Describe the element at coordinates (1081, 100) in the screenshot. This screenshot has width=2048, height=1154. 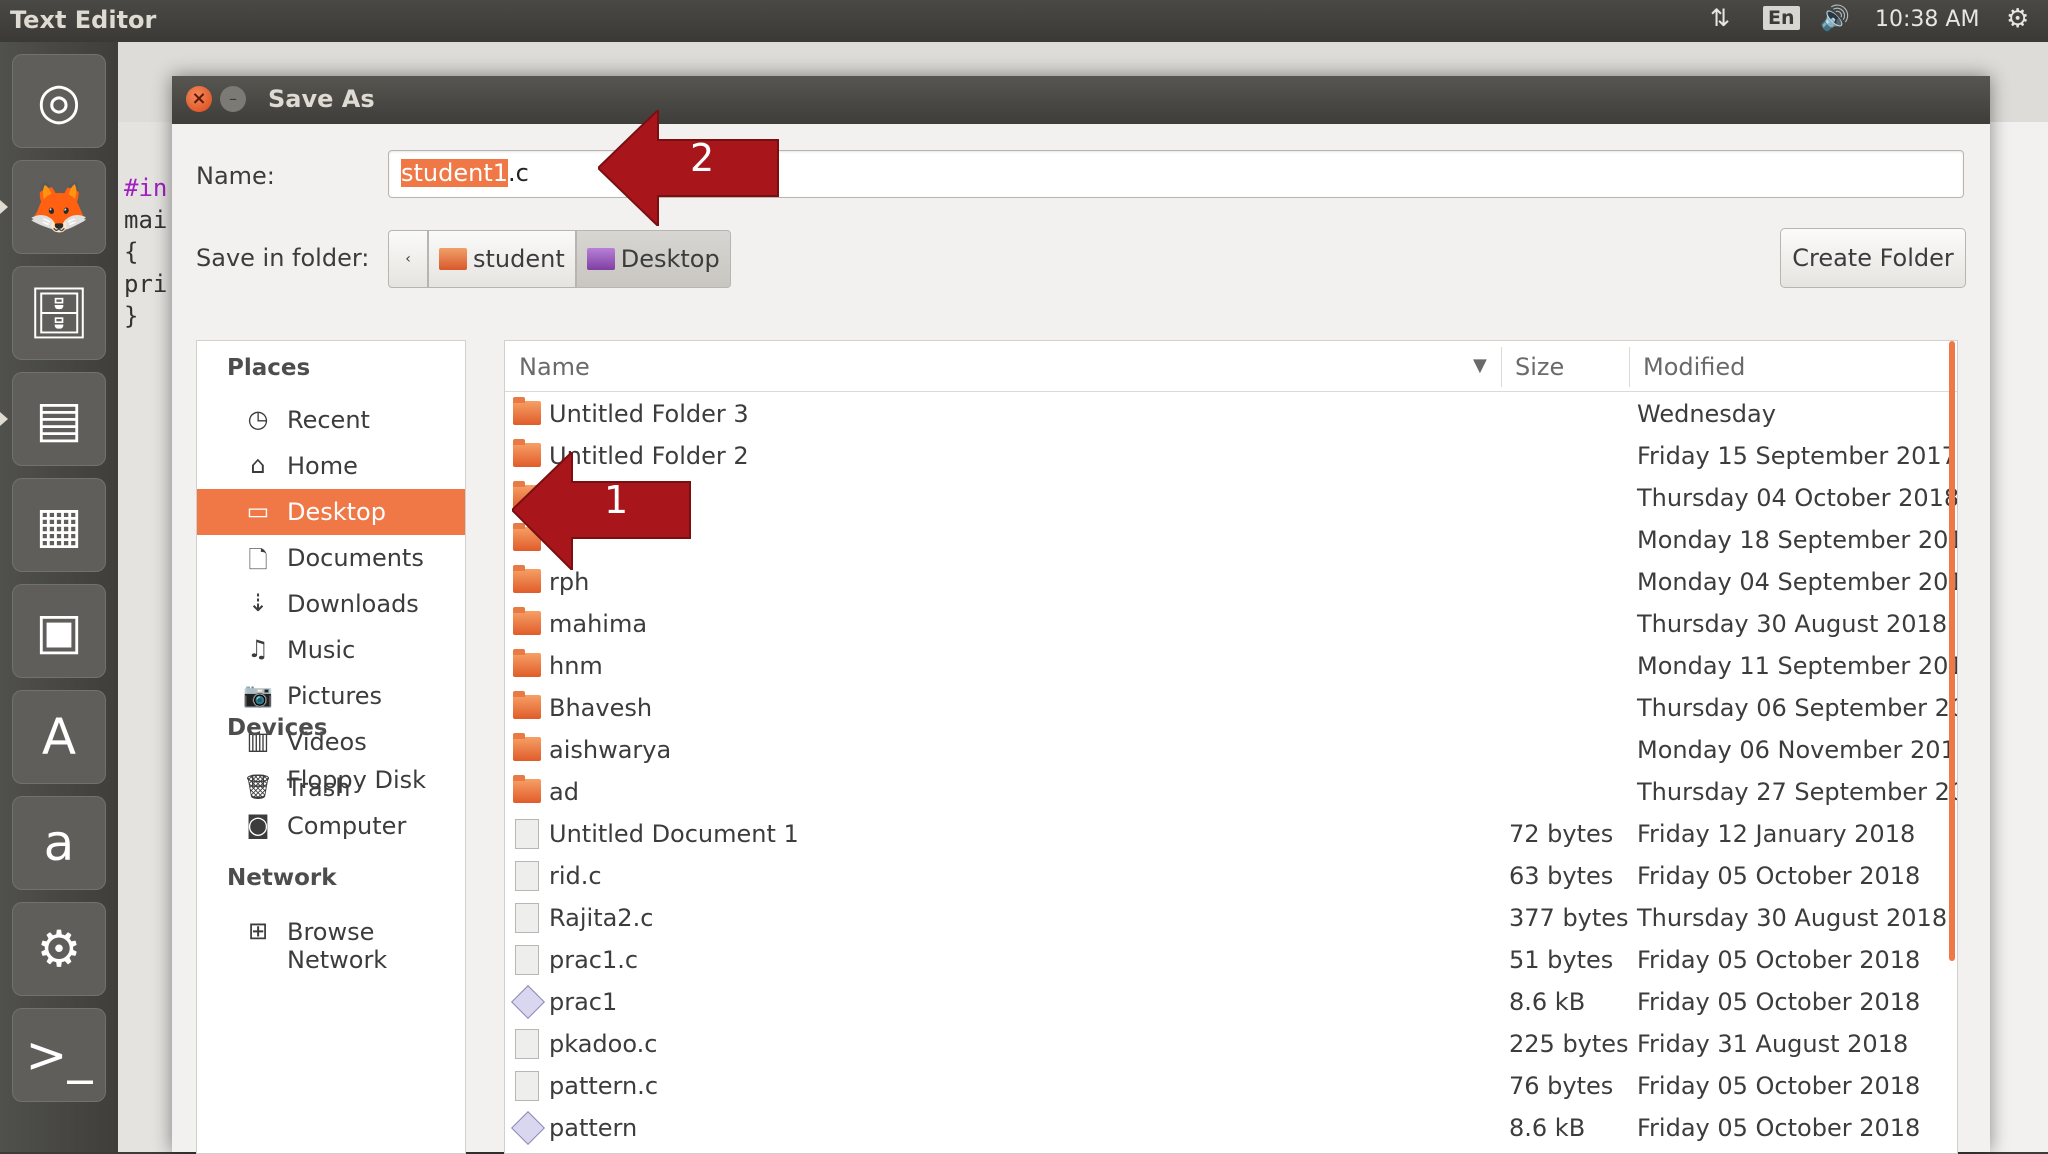
I see `dialog-titlebar: × – Save As` at that location.